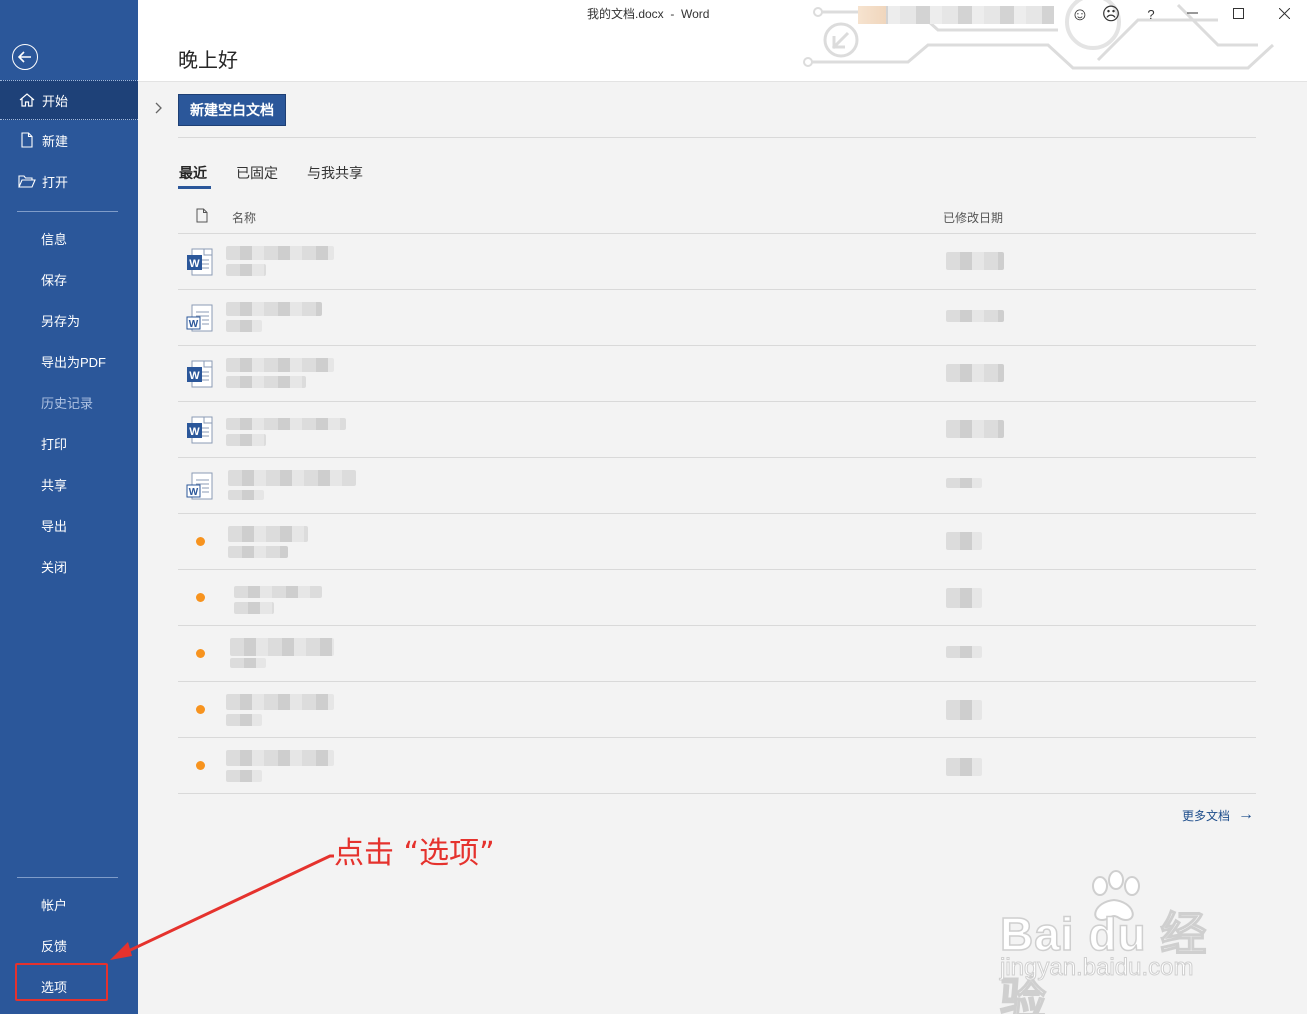  What do you see at coordinates (54, 444) in the screenshot?
I see `nav-item-label: 打印` at bounding box center [54, 444].